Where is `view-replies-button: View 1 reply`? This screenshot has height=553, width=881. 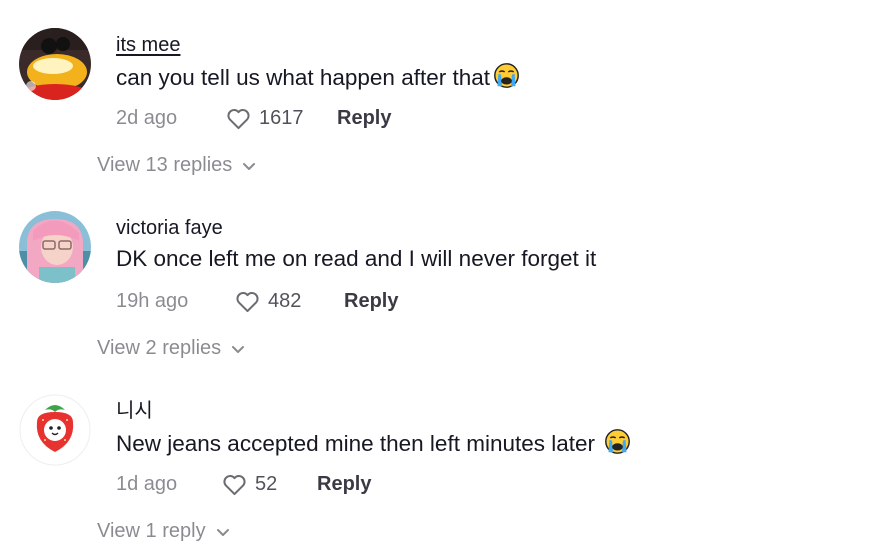 view-replies-button: View 1 reply is located at coordinates (164, 531).